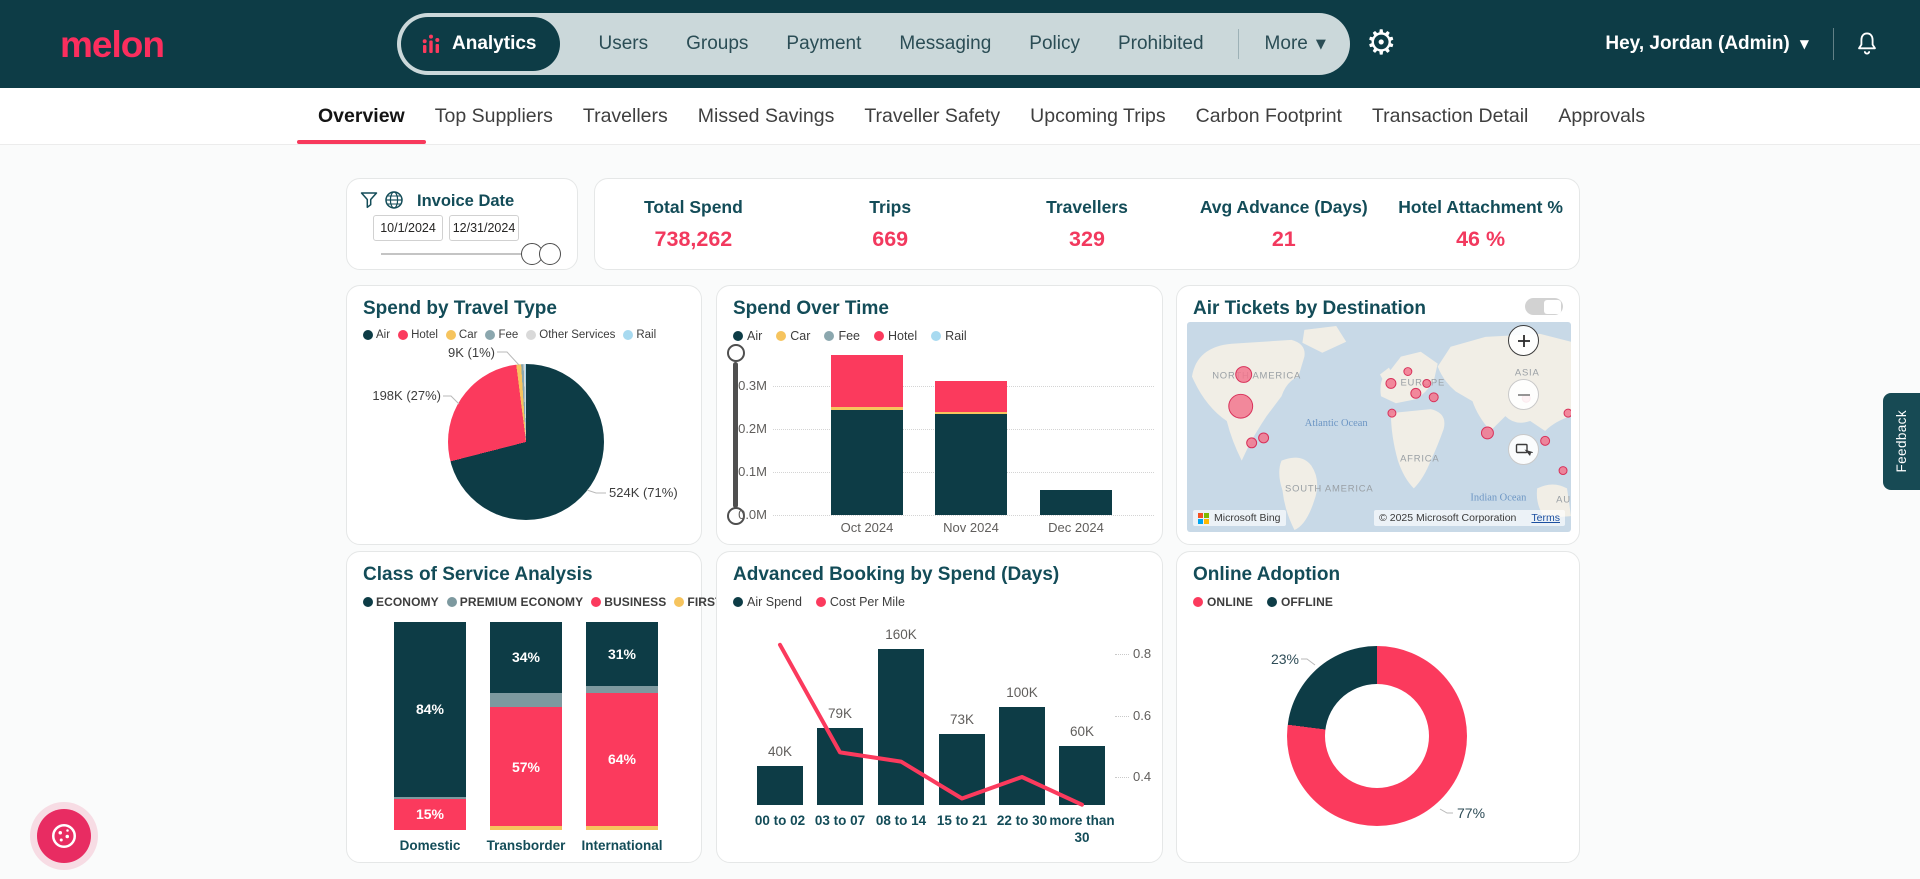  What do you see at coordinates (112, 45) in the screenshot?
I see `brand-logo: melon` at bounding box center [112, 45].